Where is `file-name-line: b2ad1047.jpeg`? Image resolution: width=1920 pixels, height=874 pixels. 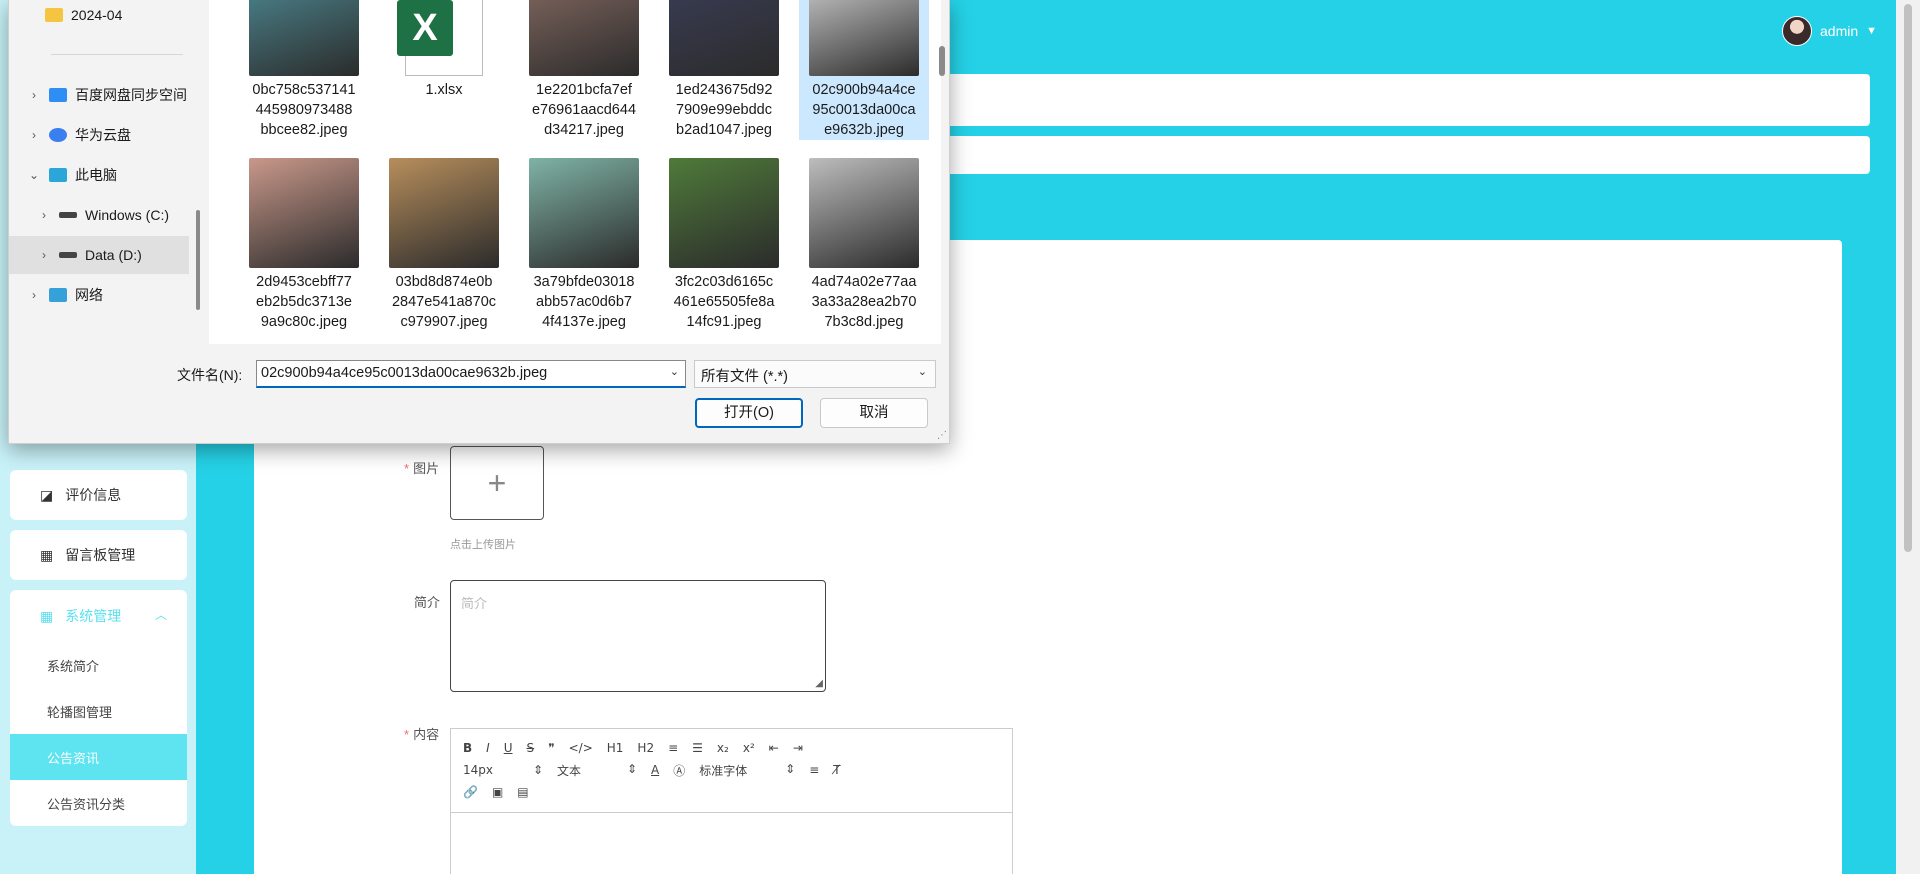
file-name-line: b2ad1047.jpeg is located at coordinates (724, 130).